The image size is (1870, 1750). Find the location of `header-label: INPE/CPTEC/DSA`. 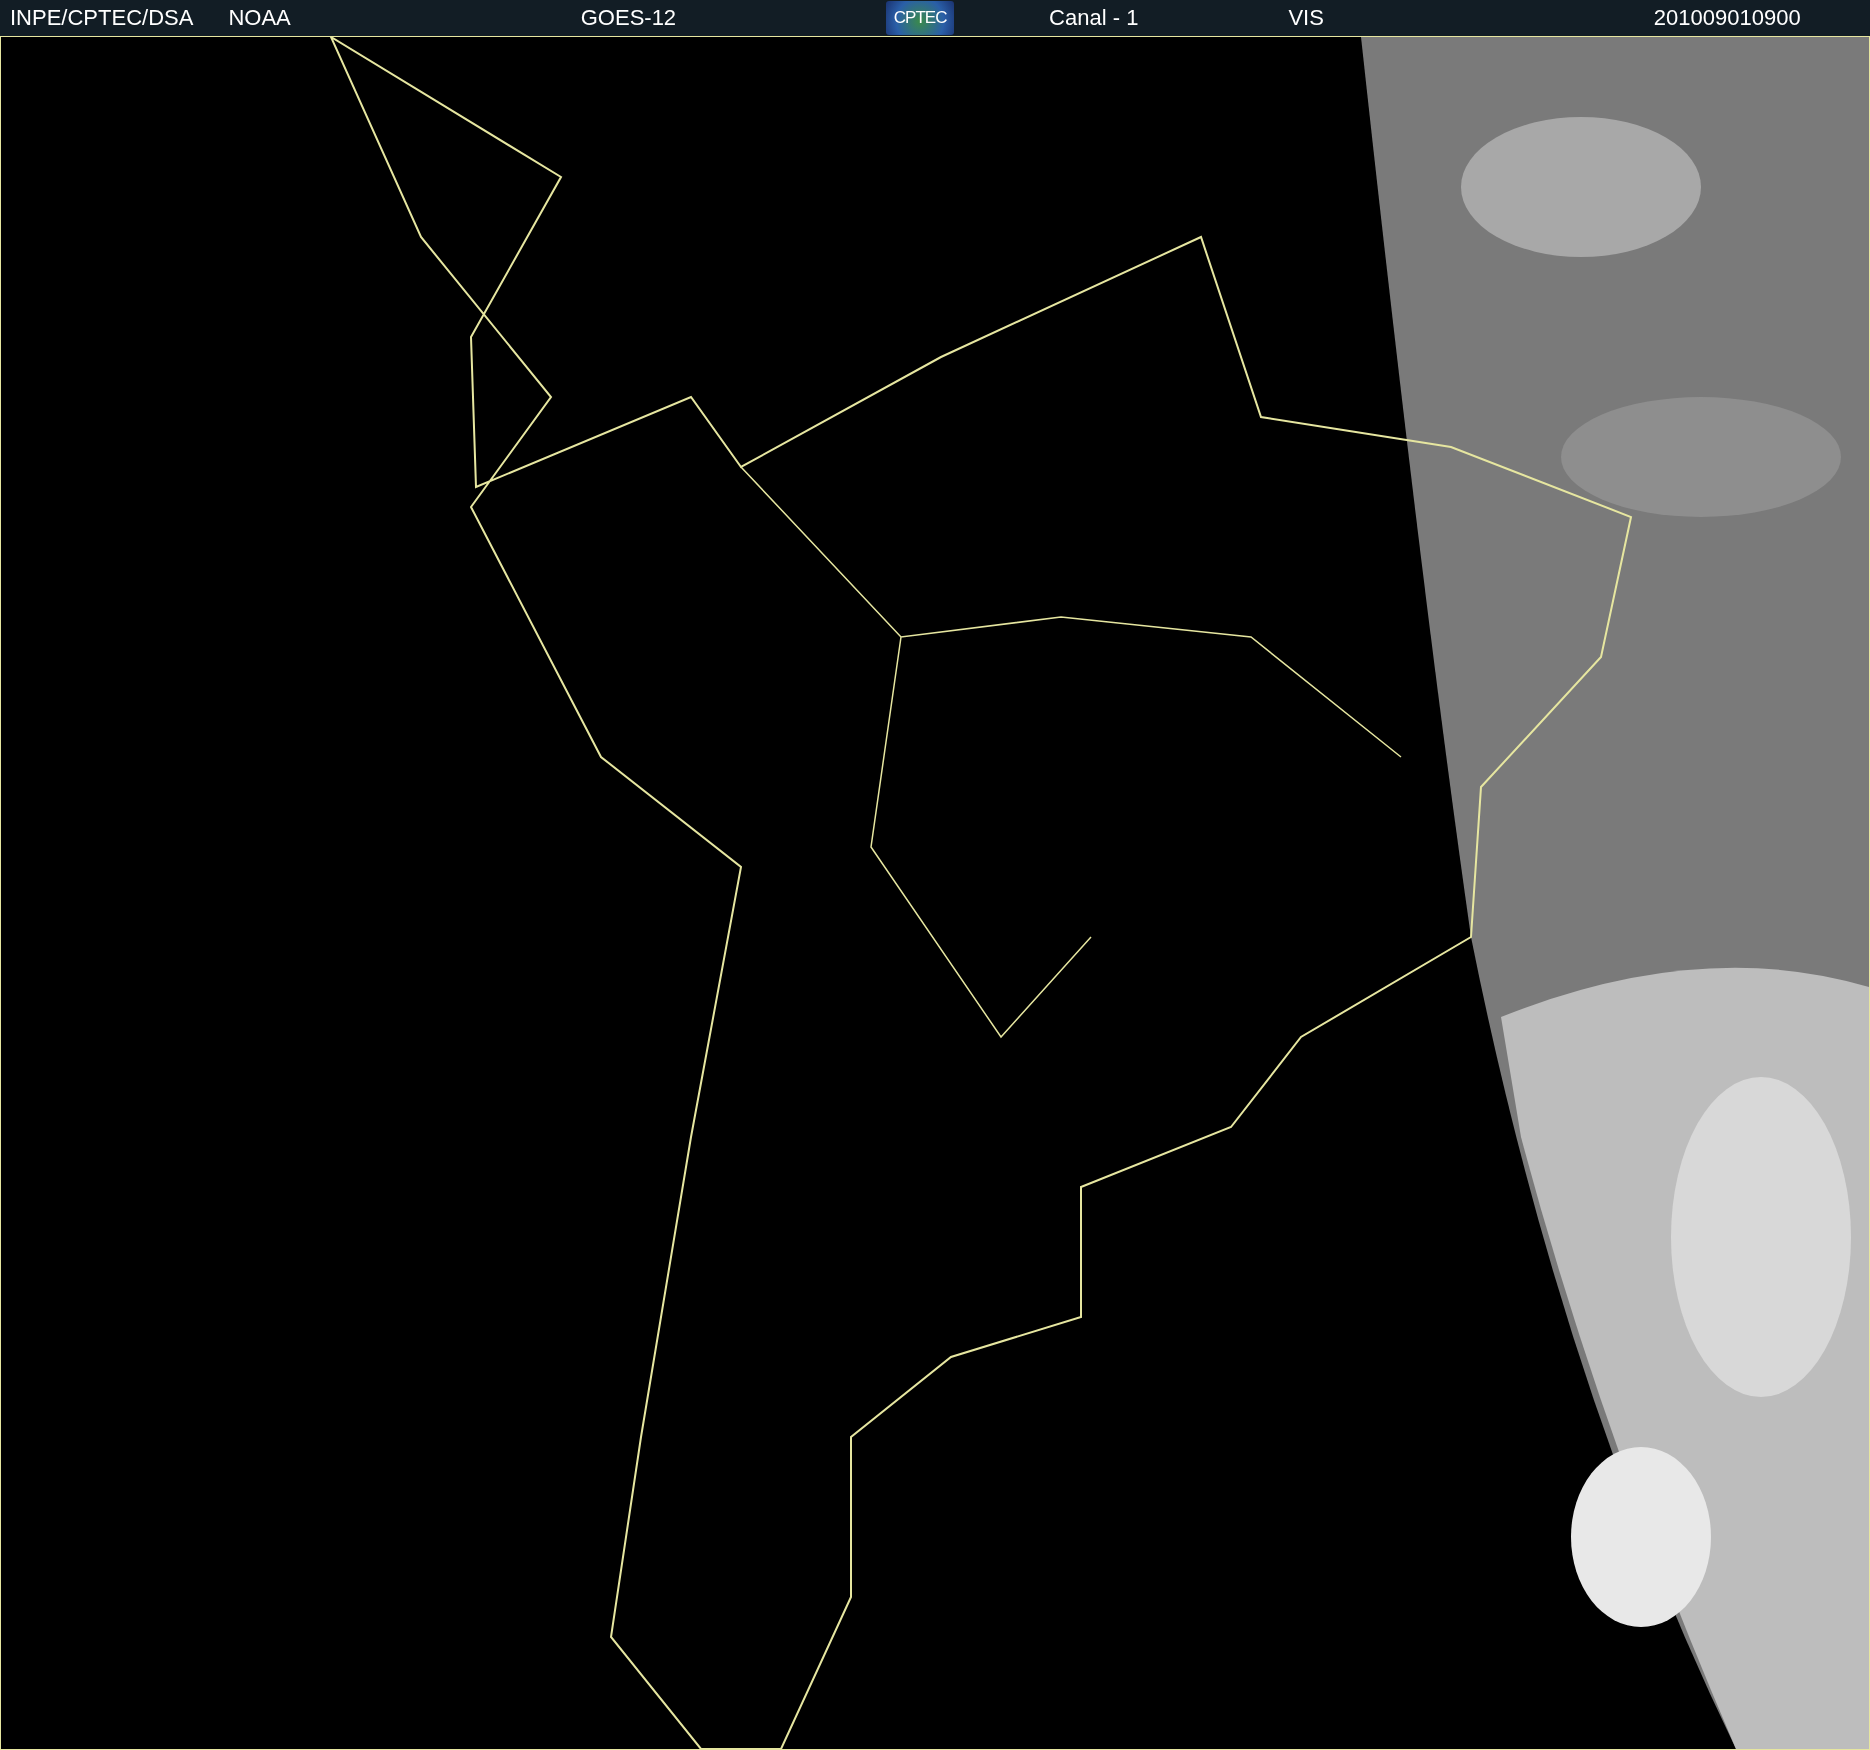

header-label: INPE/CPTEC/DSA is located at coordinates (102, 18).